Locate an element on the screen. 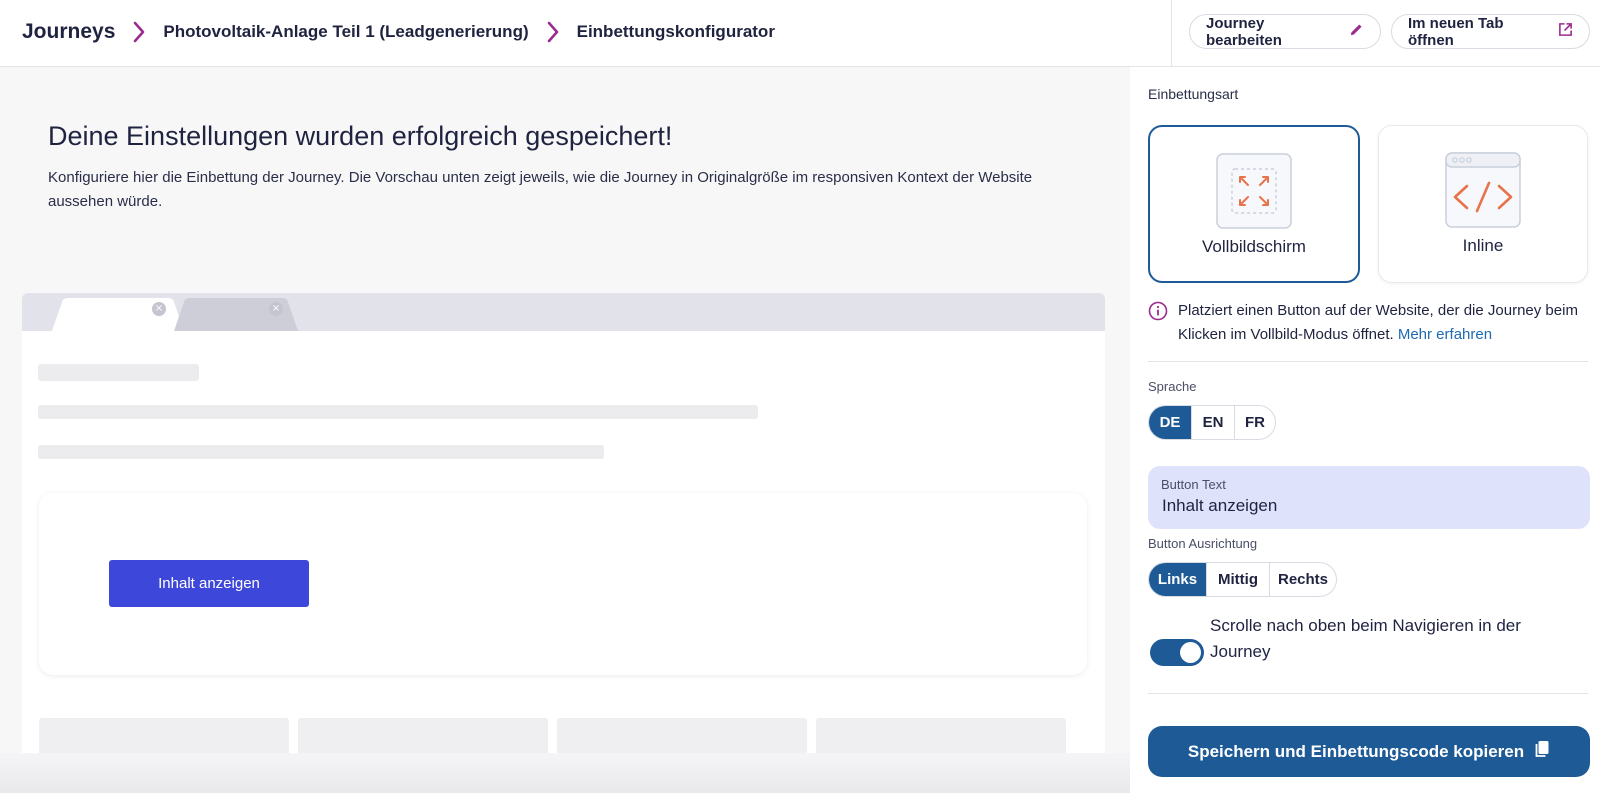 This screenshot has height=793, width=1600. browser-tab-active is located at coordinates (118, 314).